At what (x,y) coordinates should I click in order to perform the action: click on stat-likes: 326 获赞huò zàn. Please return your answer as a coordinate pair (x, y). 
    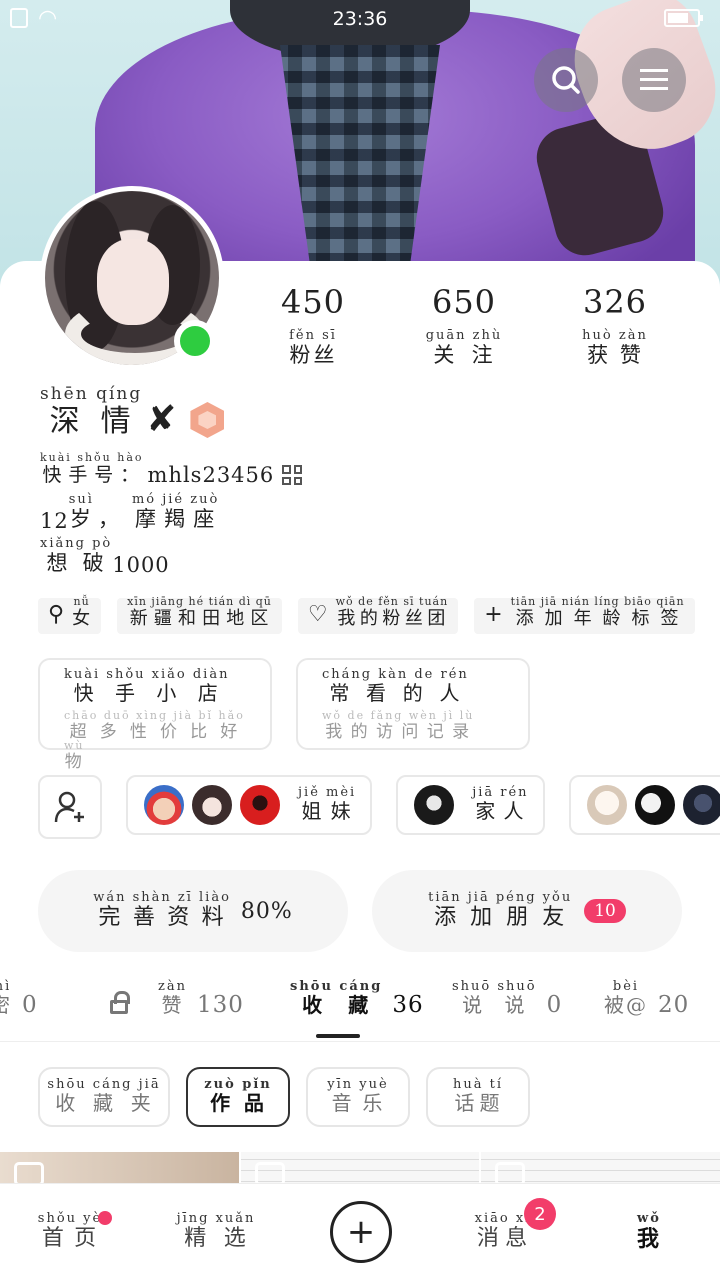
    Looking at the image, I should click on (615, 326).